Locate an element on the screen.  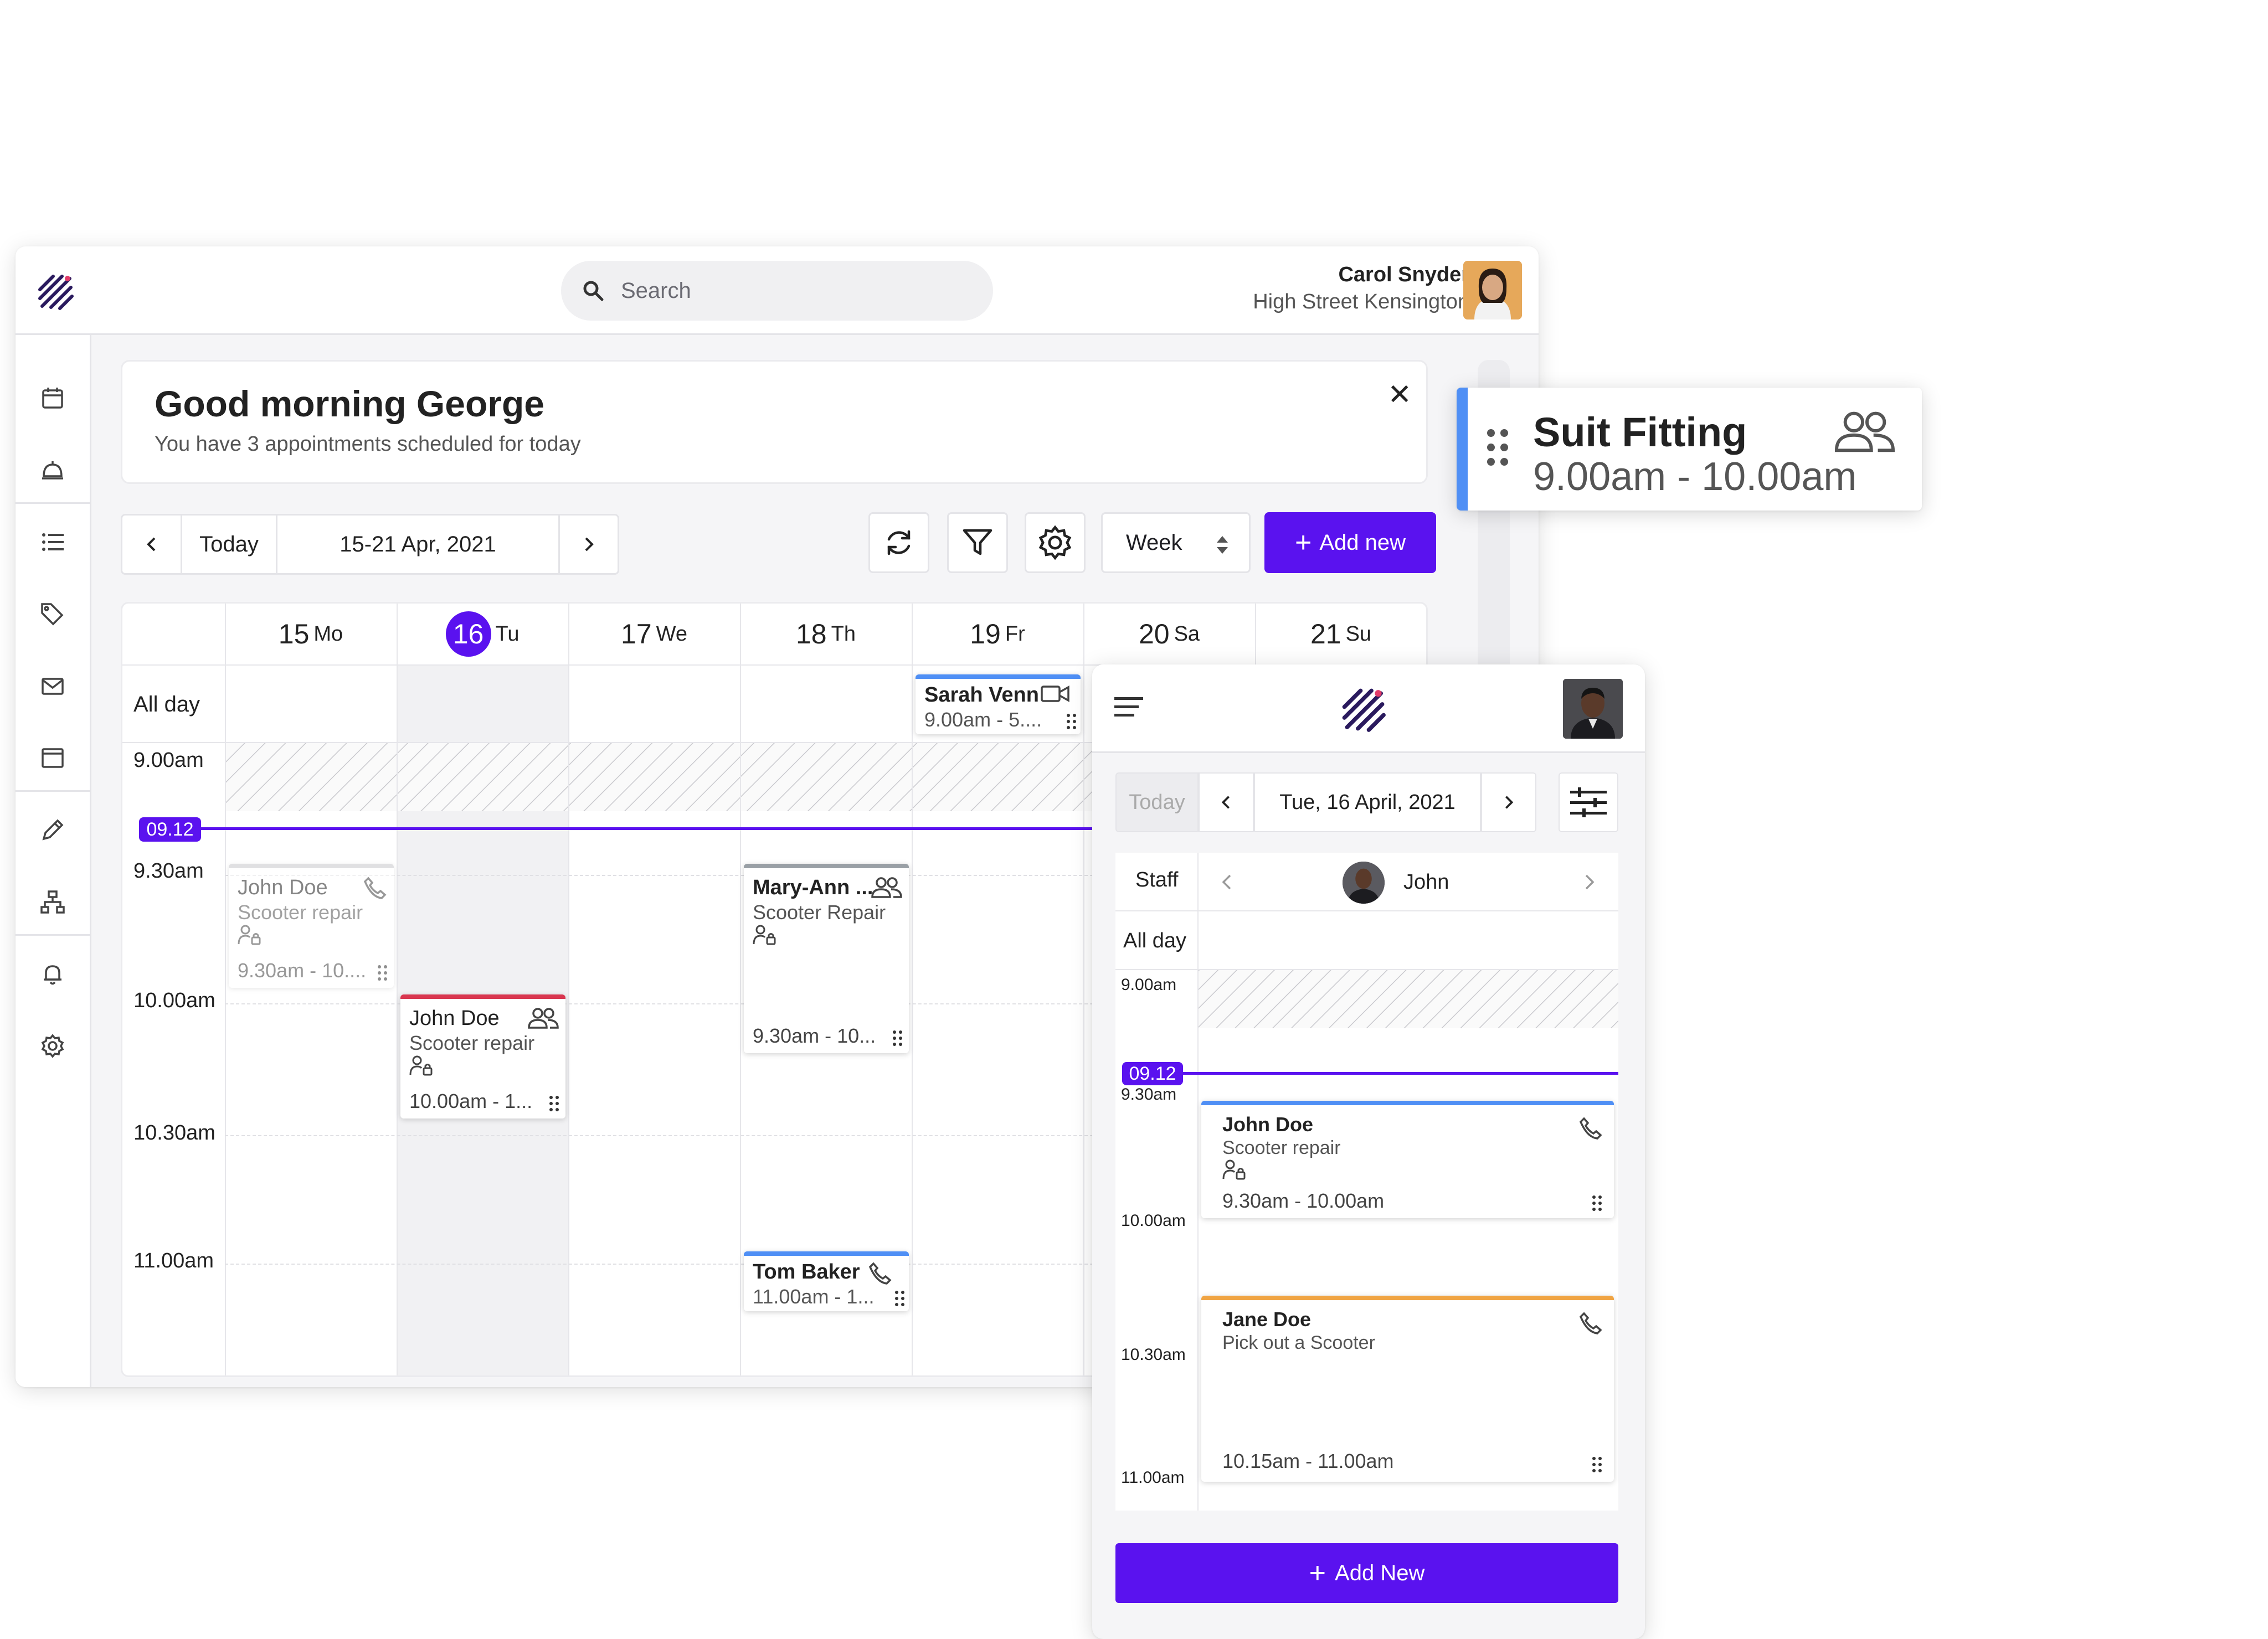
search-bar: Search is located at coordinates (777, 291).